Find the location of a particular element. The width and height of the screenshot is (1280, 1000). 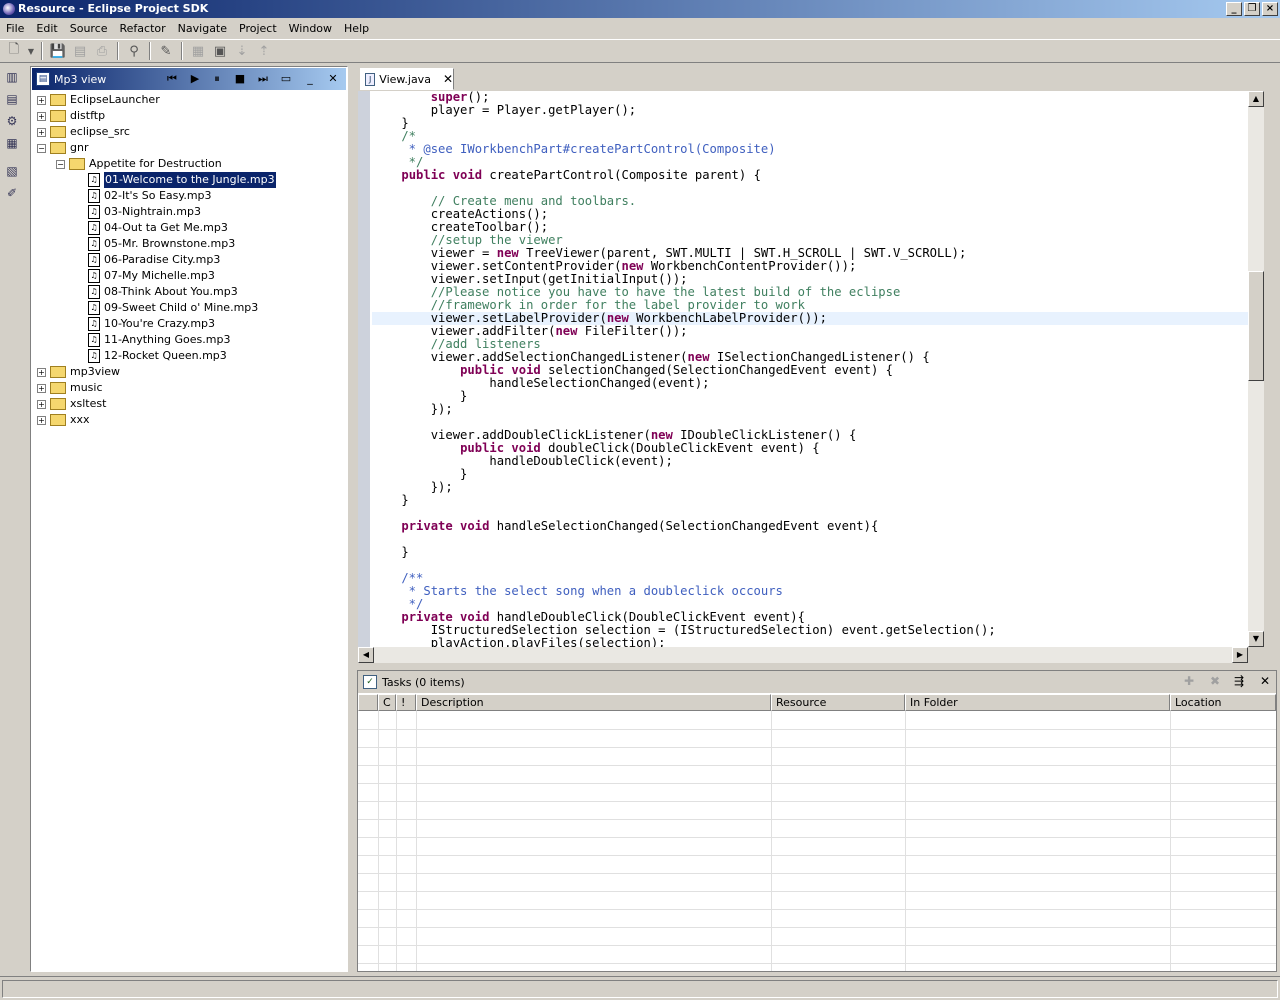

tree-file-item: ♫ 08-Think About You.mp3 is located at coordinates (163, 292).